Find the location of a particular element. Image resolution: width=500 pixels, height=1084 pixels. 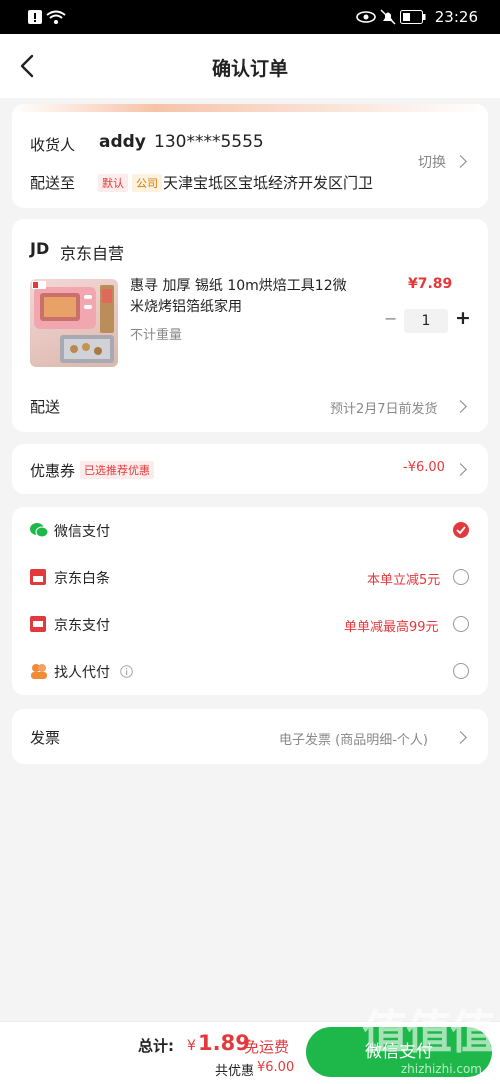

wechat-icon is located at coordinates (39, 530).